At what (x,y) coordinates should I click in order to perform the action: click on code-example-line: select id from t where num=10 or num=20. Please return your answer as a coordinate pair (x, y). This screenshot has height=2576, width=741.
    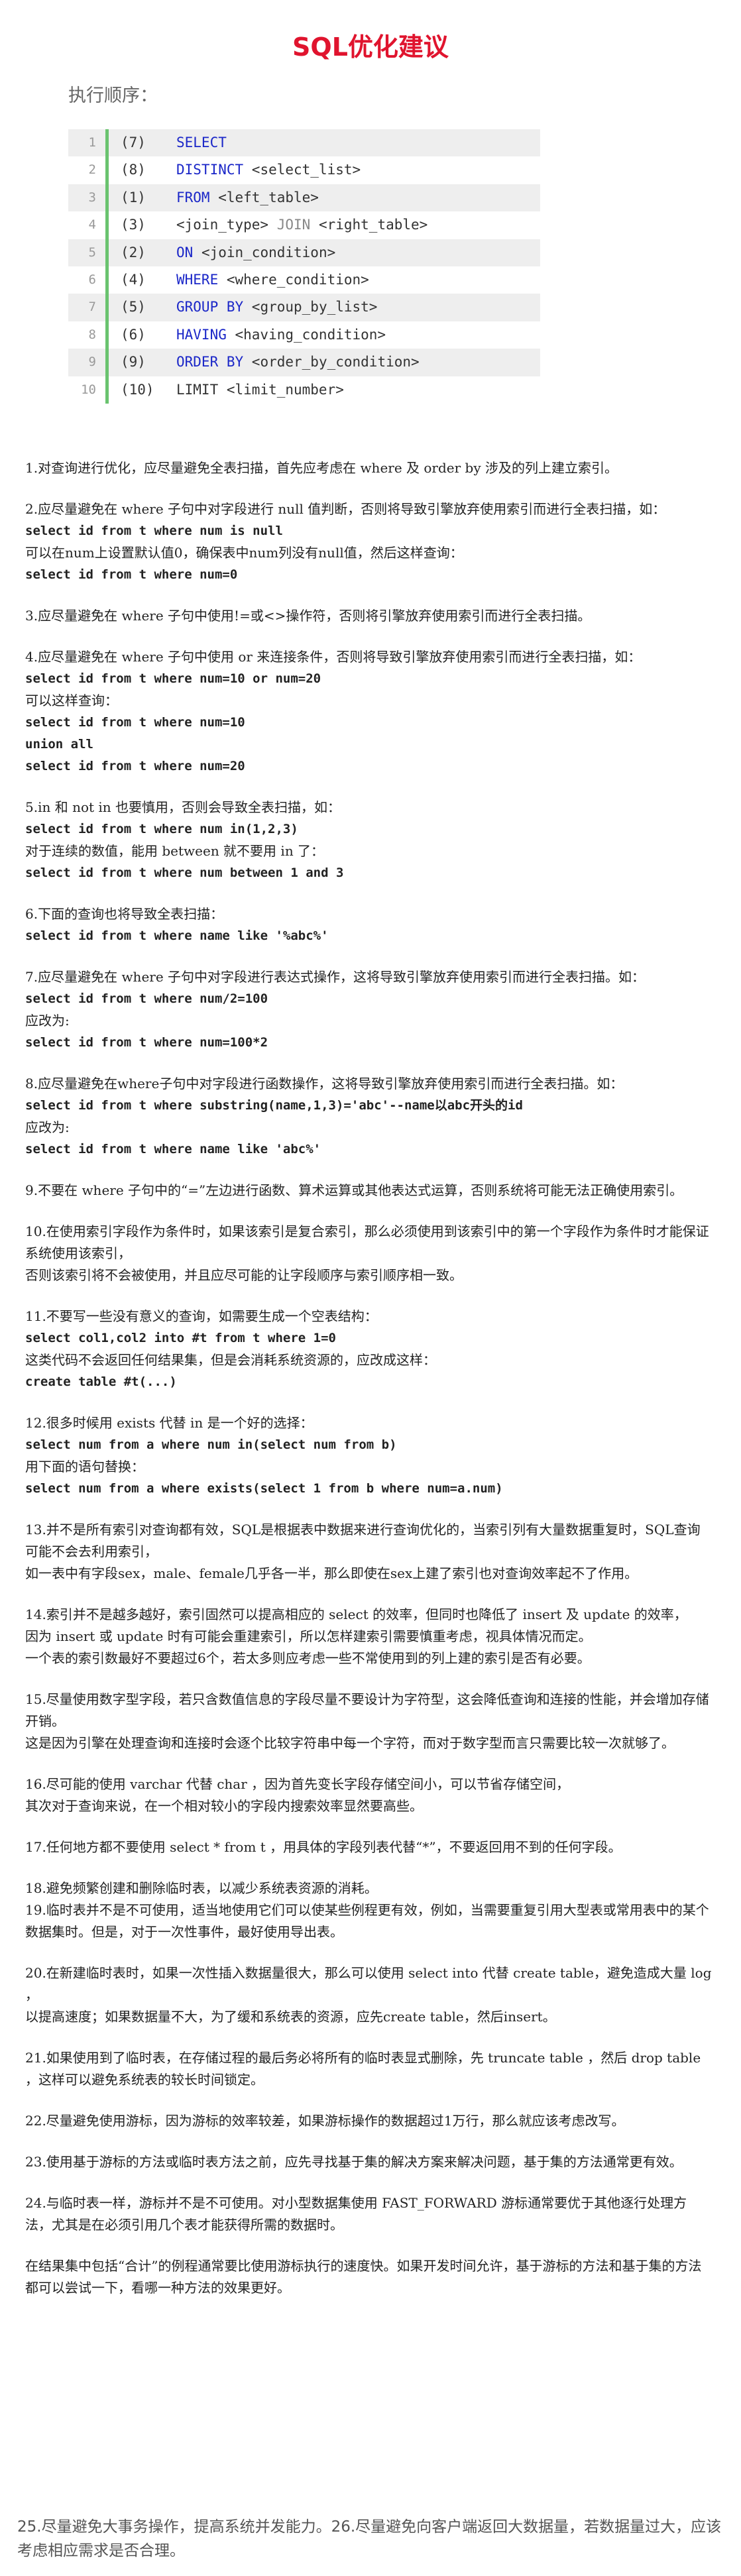
    Looking at the image, I should click on (173, 678).